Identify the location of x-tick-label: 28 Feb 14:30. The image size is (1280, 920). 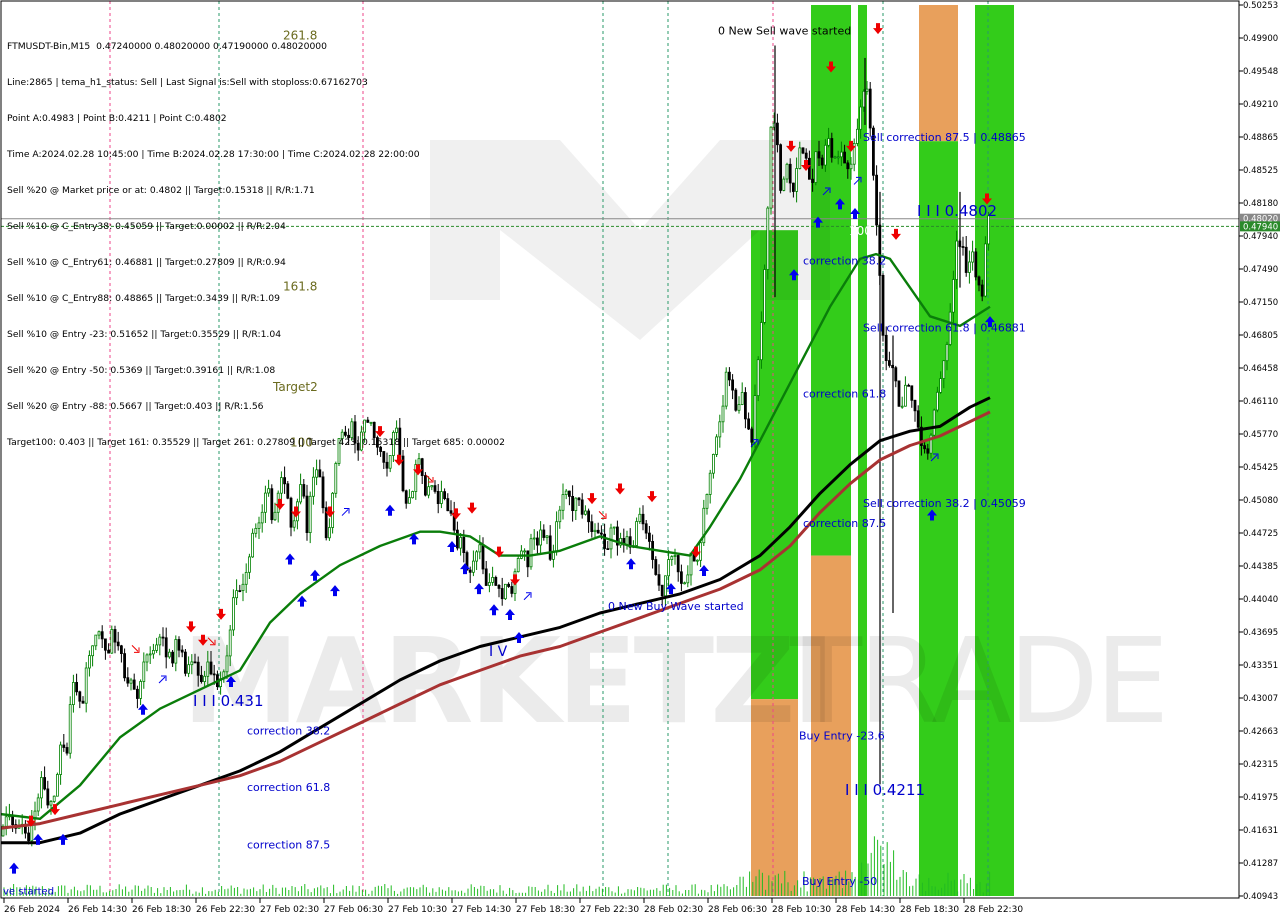
(865, 910).